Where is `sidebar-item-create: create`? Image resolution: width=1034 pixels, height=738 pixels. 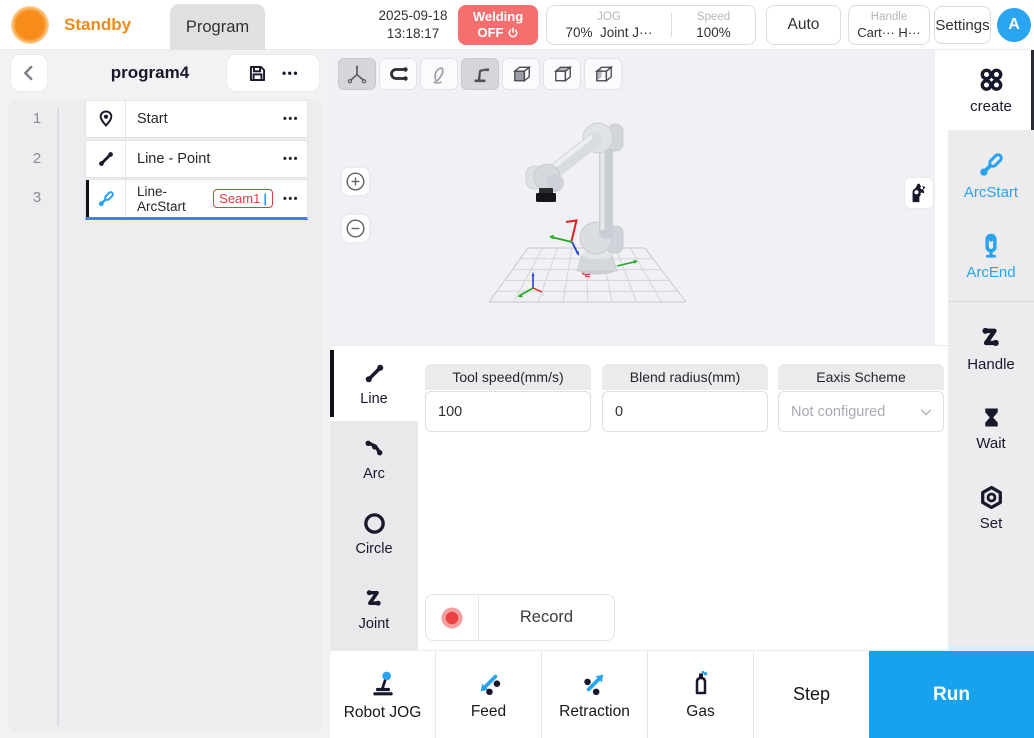
sidebar-item-create: create is located at coordinates (991, 90).